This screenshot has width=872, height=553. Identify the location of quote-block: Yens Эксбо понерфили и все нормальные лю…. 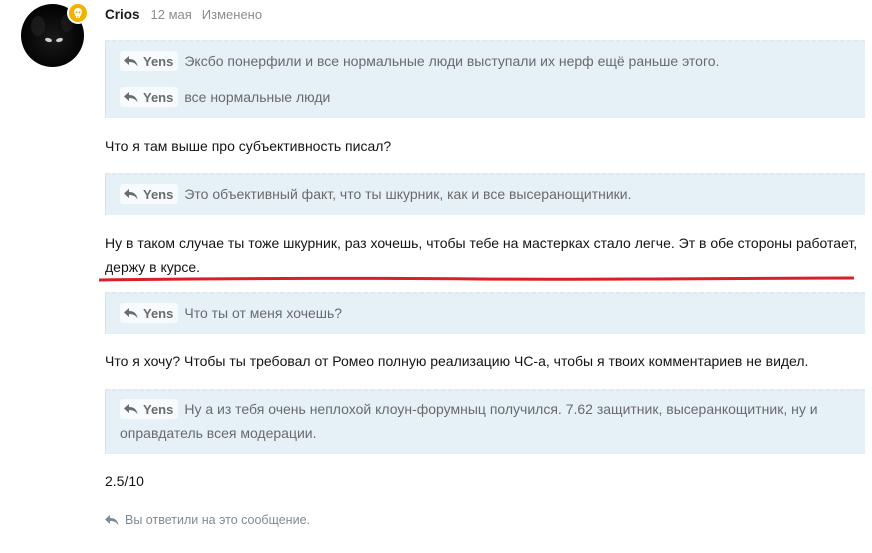
(485, 79).